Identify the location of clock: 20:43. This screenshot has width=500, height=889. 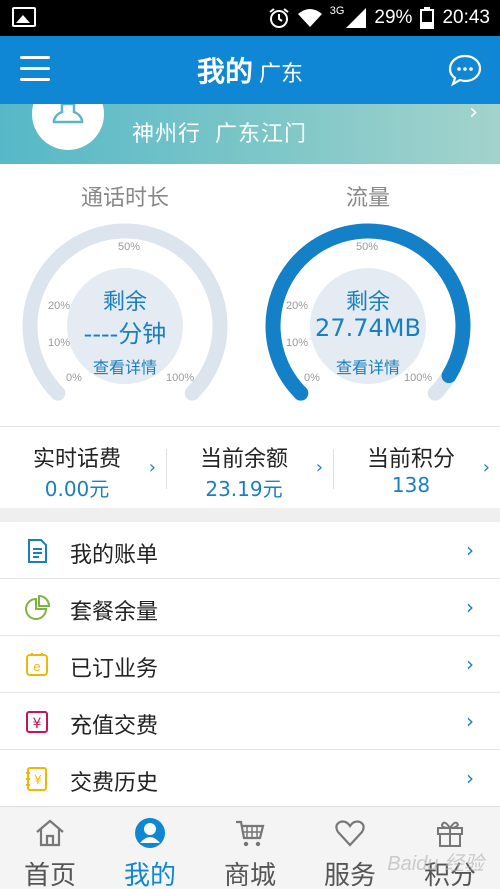
(466, 17).